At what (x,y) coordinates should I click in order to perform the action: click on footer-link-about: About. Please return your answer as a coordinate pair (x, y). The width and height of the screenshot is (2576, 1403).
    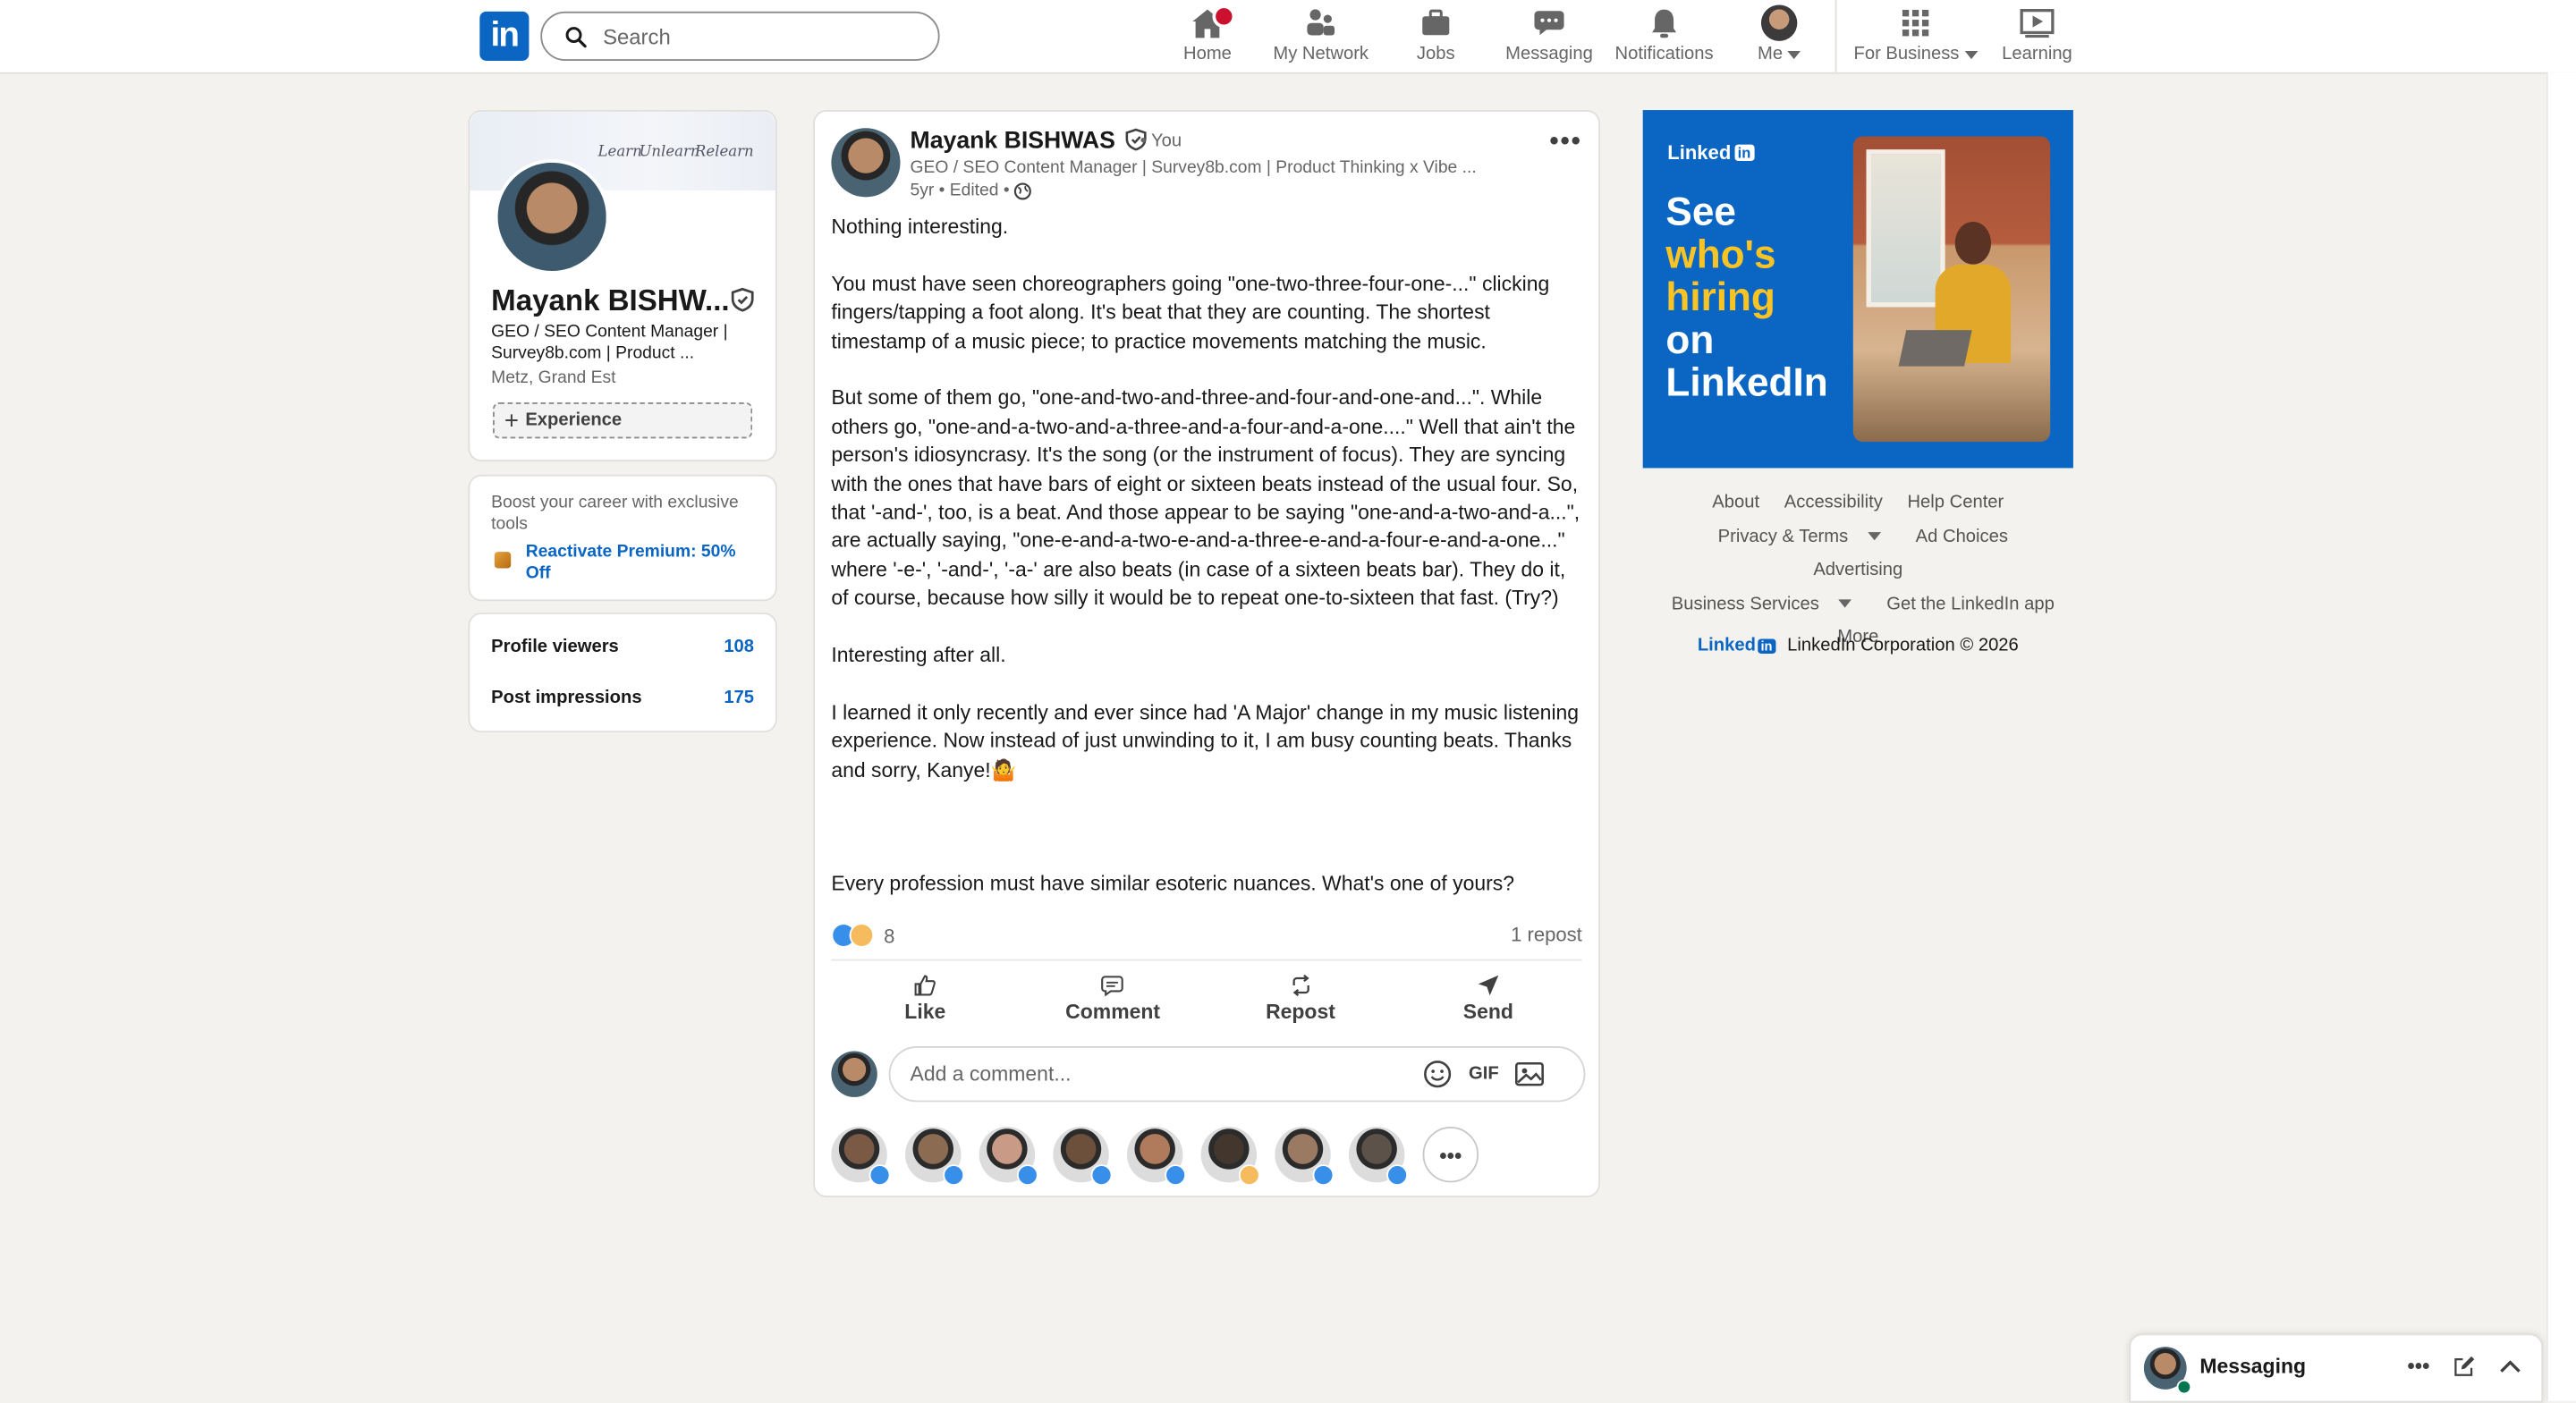
    Looking at the image, I should click on (1735, 502).